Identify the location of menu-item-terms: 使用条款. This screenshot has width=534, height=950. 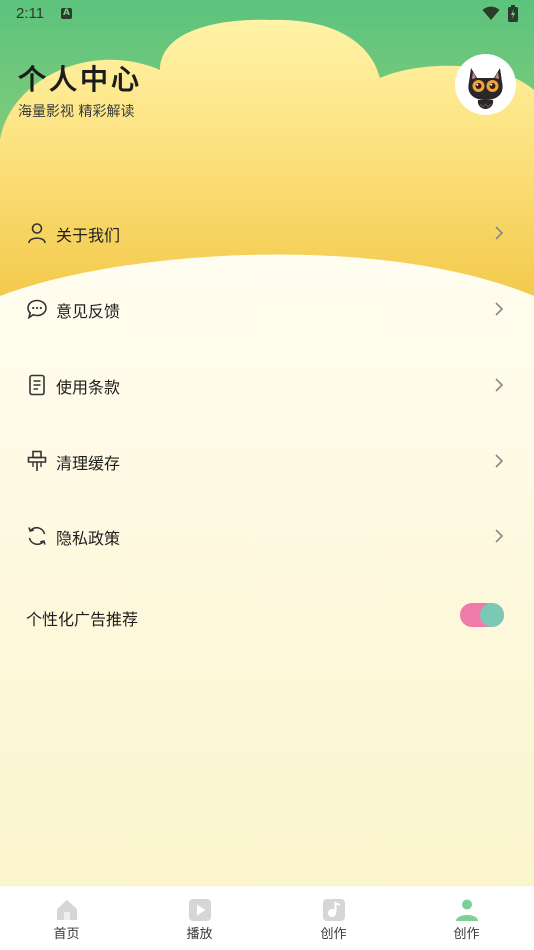
(267, 384).